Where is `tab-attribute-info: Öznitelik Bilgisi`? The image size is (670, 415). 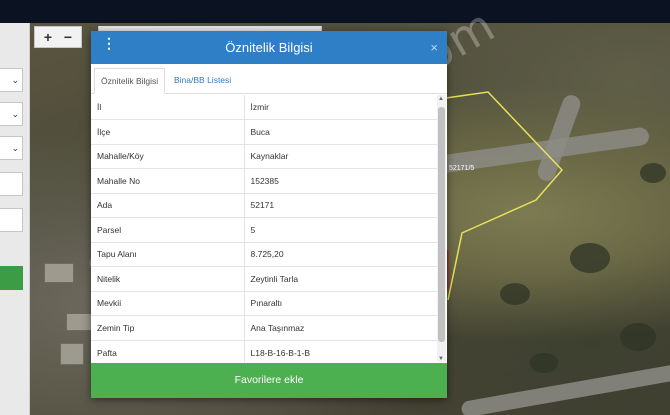
tab-attribute-info: Öznitelik Bilgisi is located at coordinates (130, 81).